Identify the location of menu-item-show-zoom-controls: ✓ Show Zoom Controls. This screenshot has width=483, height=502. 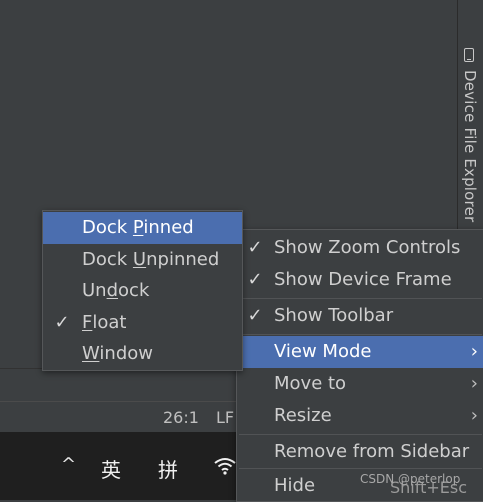
(360, 248).